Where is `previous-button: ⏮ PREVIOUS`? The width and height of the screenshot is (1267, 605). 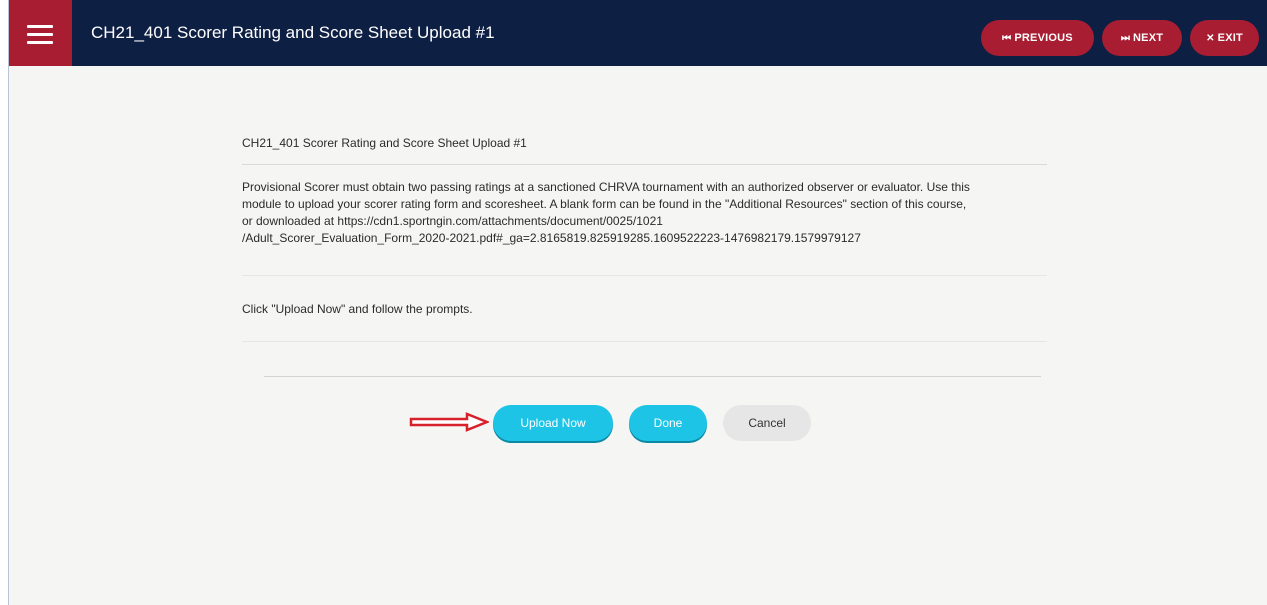 previous-button: ⏮ PREVIOUS is located at coordinates (1037, 38).